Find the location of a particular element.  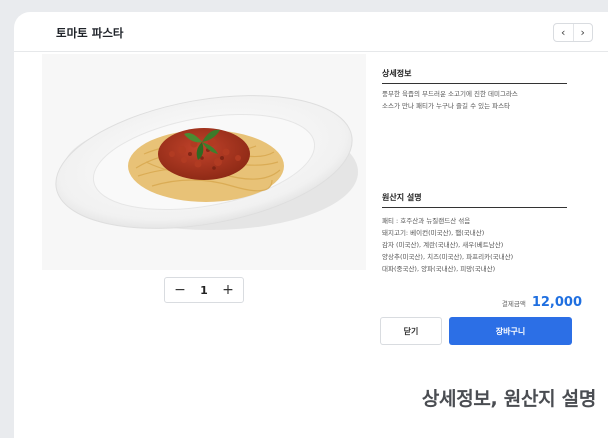

quantity-stepper: − 1 + is located at coordinates (204, 290).